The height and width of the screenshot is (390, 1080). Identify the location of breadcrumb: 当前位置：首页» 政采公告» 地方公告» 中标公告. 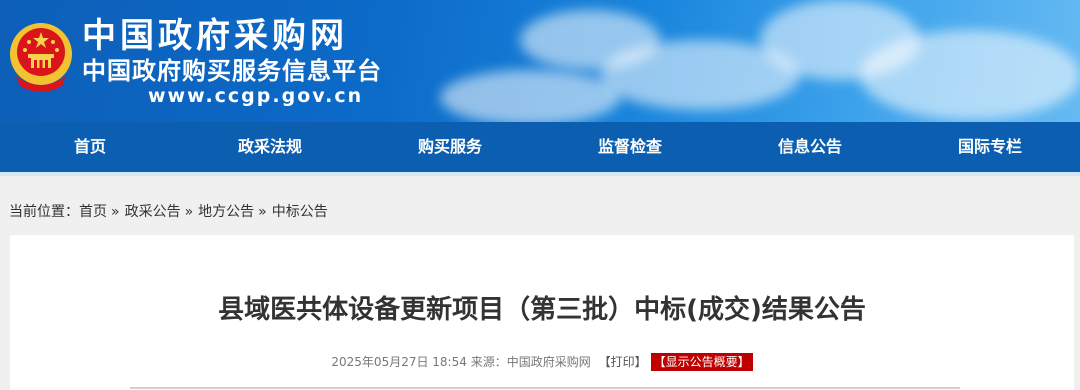
(168, 212).